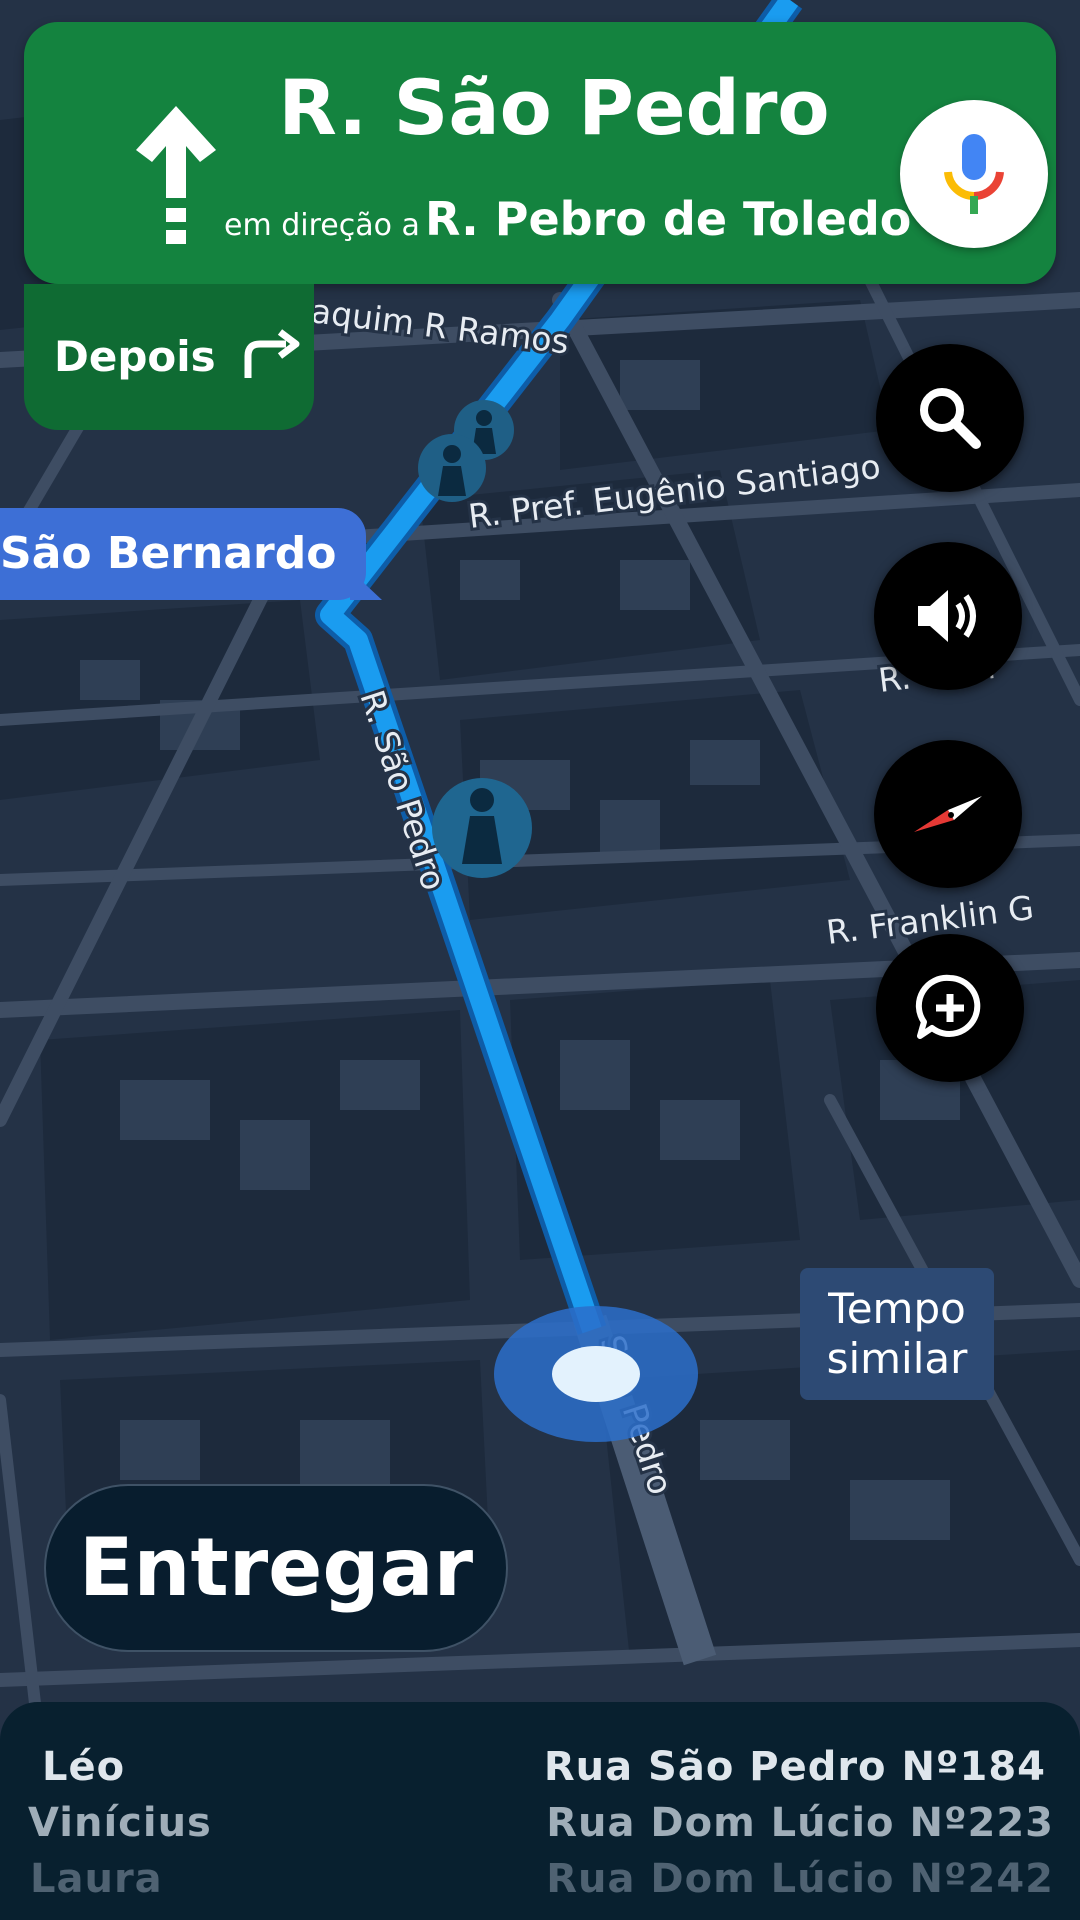 The height and width of the screenshot is (1920, 1080). What do you see at coordinates (276, 1568) in the screenshot?
I see `deliver-button: Entregar` at bounding box center [276, 1568].